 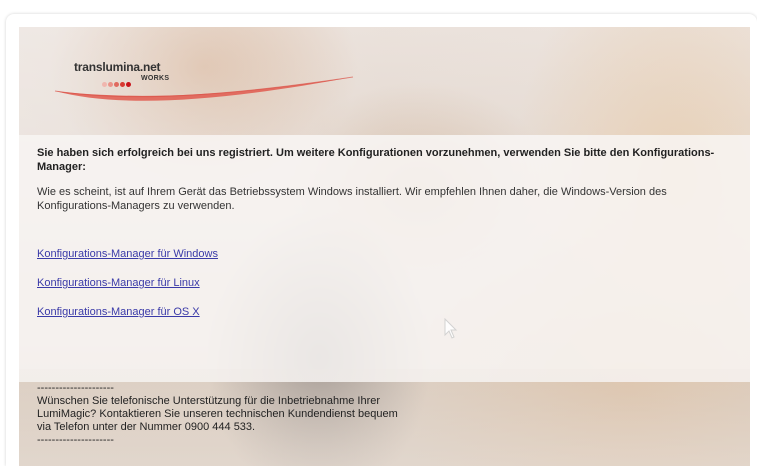 What do you see at coordinates (127, 254) in the screenshot?
I see `link-manager-windows: Konfigurations-Manager für Windows` at bounding box center [127, 254].